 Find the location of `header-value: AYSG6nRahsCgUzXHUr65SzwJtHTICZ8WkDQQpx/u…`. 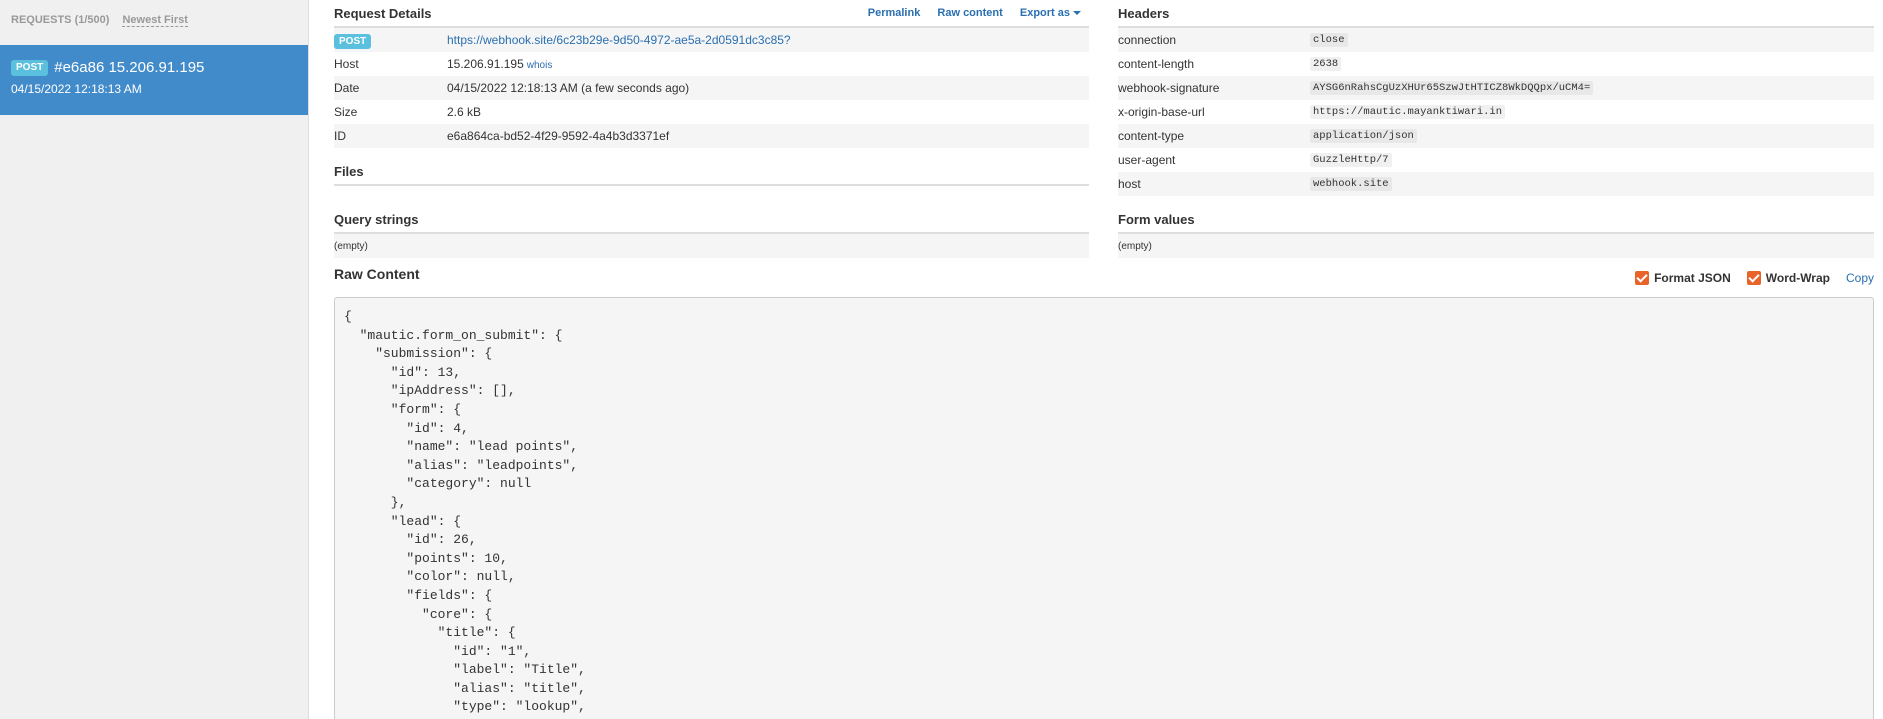

header-value: AYSG6nRahsCgUzXHUr65SzwJtHTICZ8WkDQQpx/u… is located at coordinates (1452, 88).